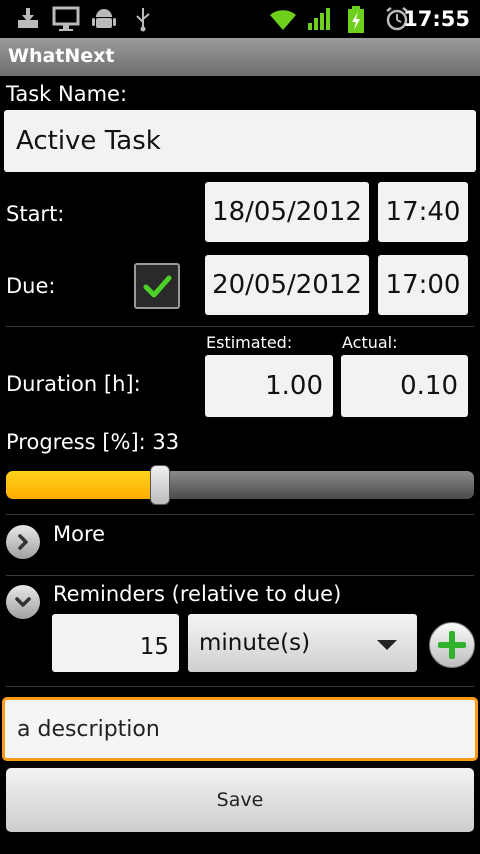 Image resolution: width=480 pixels, height=854 pixels. I want to click on chevron-right-icon, so click(23, 542).